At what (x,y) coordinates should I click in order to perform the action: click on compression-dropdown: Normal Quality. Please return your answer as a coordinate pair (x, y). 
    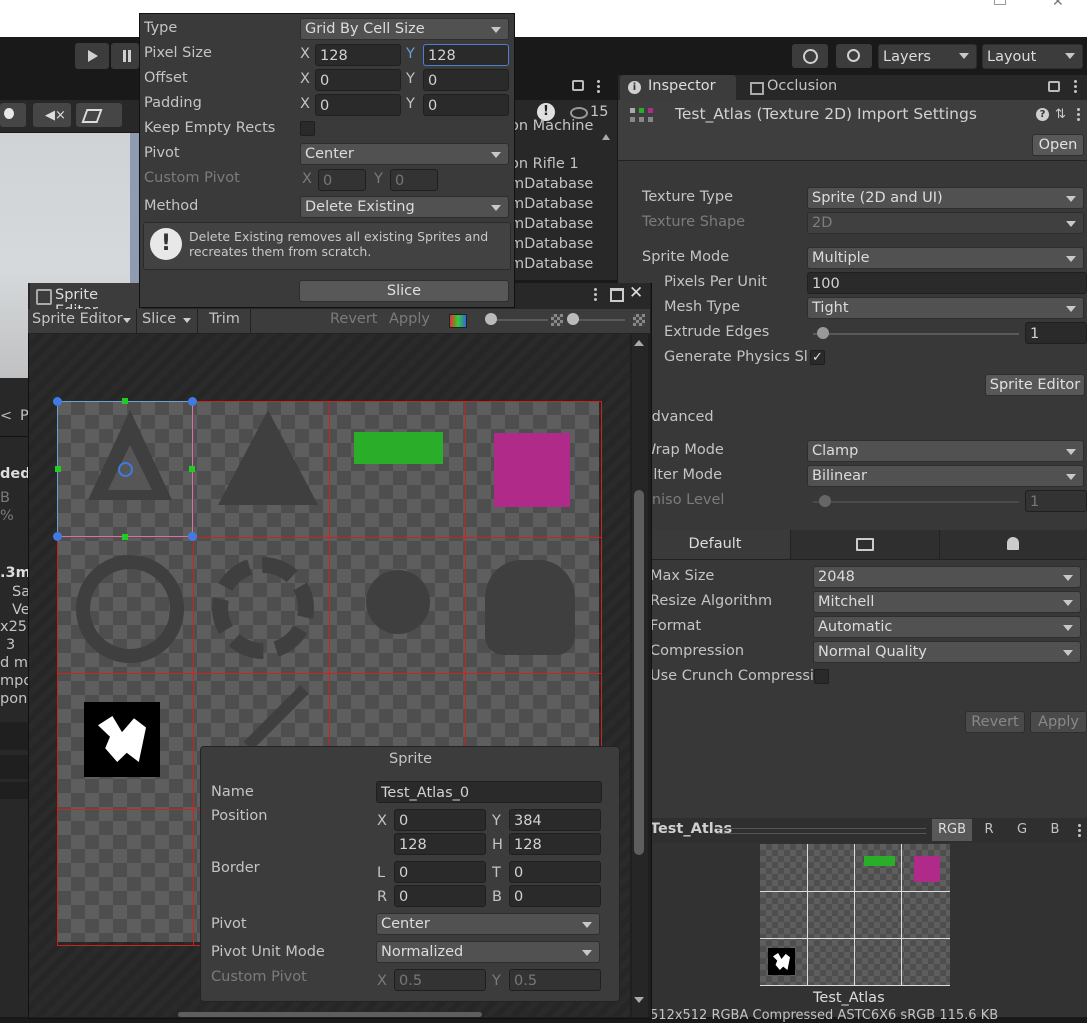
    Looking at the image, I should click on (947, 652).